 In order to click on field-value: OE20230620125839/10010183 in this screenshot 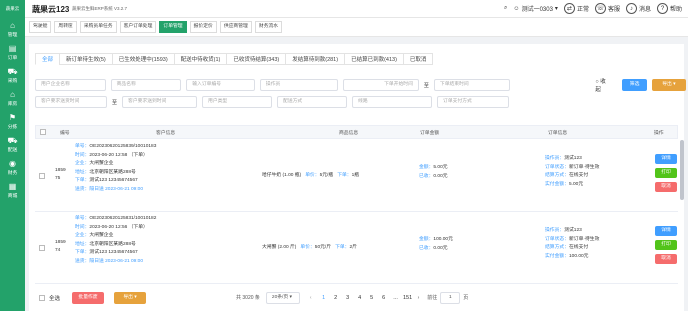, I will do `click(123, 146)`.